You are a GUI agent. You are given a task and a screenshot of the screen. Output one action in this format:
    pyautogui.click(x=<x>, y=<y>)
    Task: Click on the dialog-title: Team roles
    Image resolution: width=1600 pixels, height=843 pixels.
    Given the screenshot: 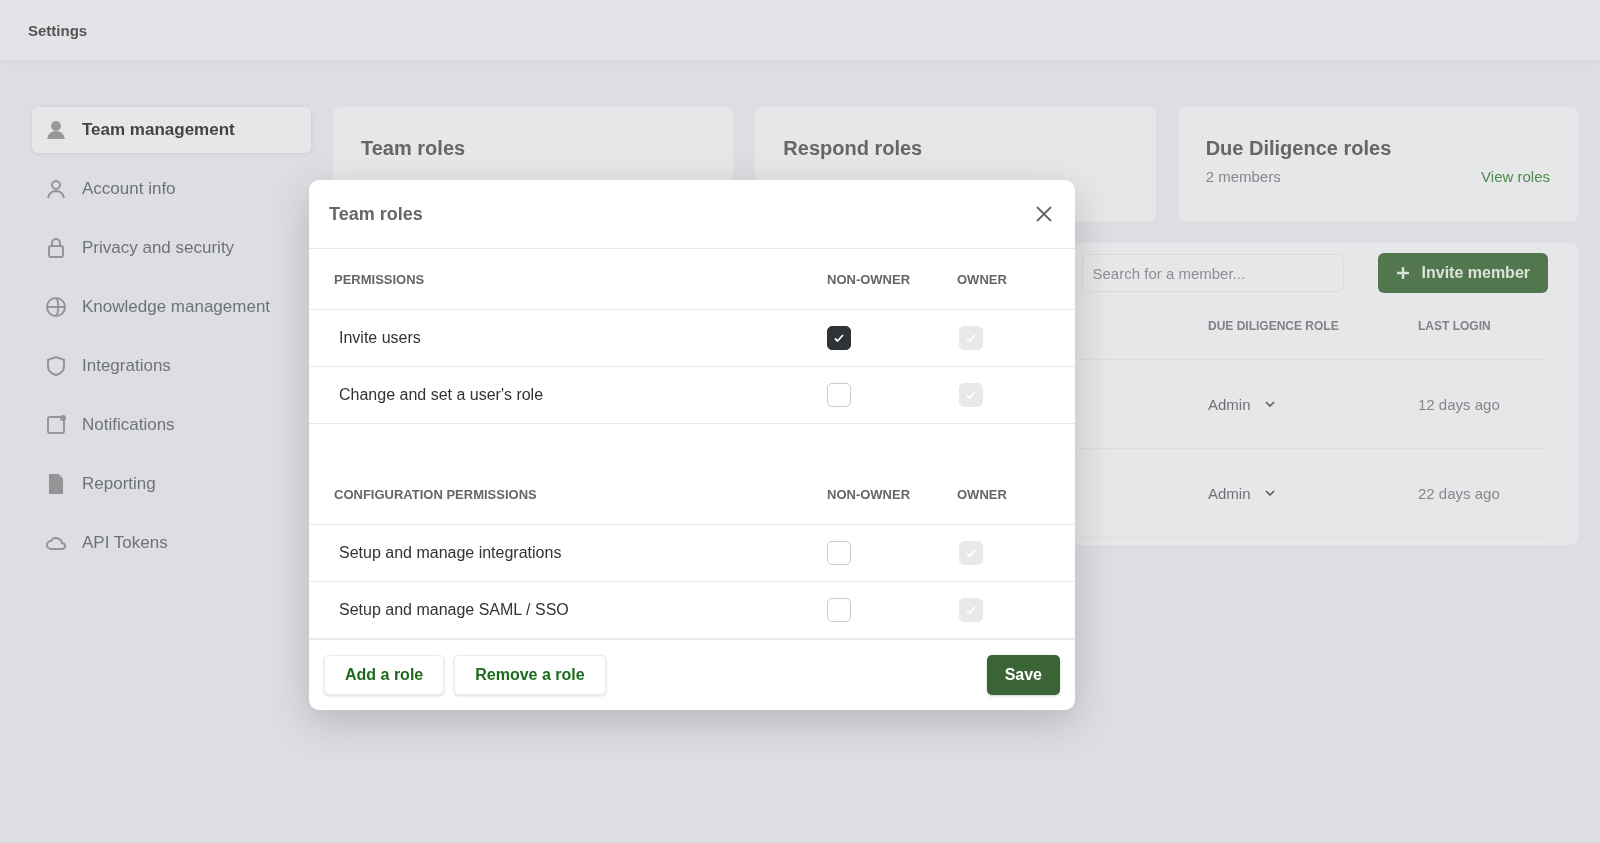 What is the action you would take?
    pyautogui.click(x=376, y=214)
    